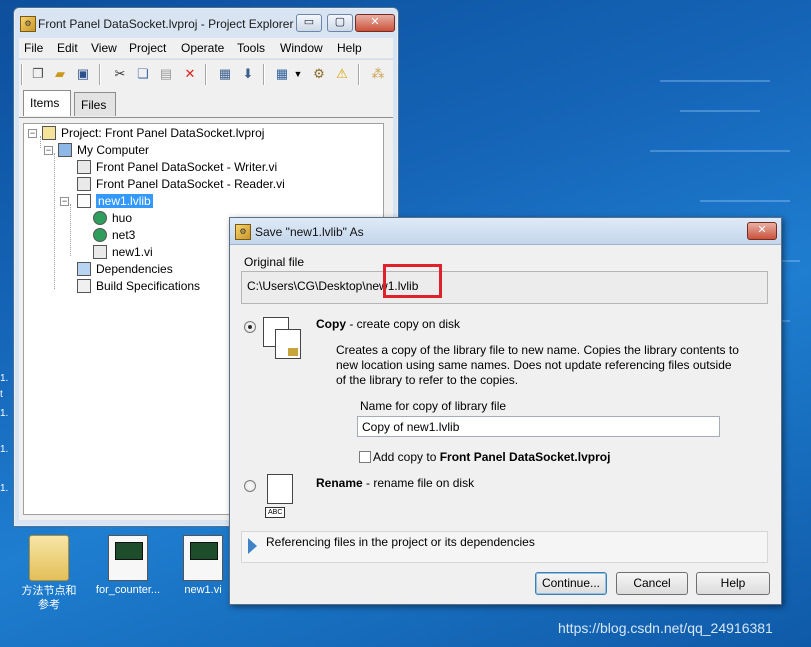 The image size is (811, 647). Describe the element at coordinates (319, 74) in the screenshot. I see `properties-icon: ⚙` at that location.